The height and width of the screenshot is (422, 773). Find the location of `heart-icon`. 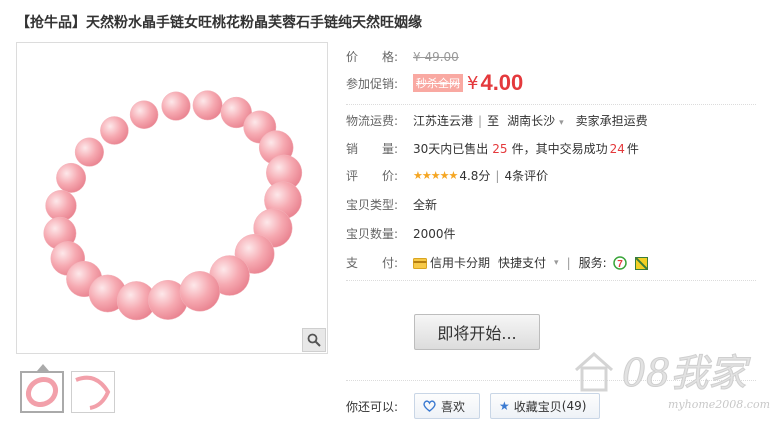

heart-icon is located at coordinates (429, 406).